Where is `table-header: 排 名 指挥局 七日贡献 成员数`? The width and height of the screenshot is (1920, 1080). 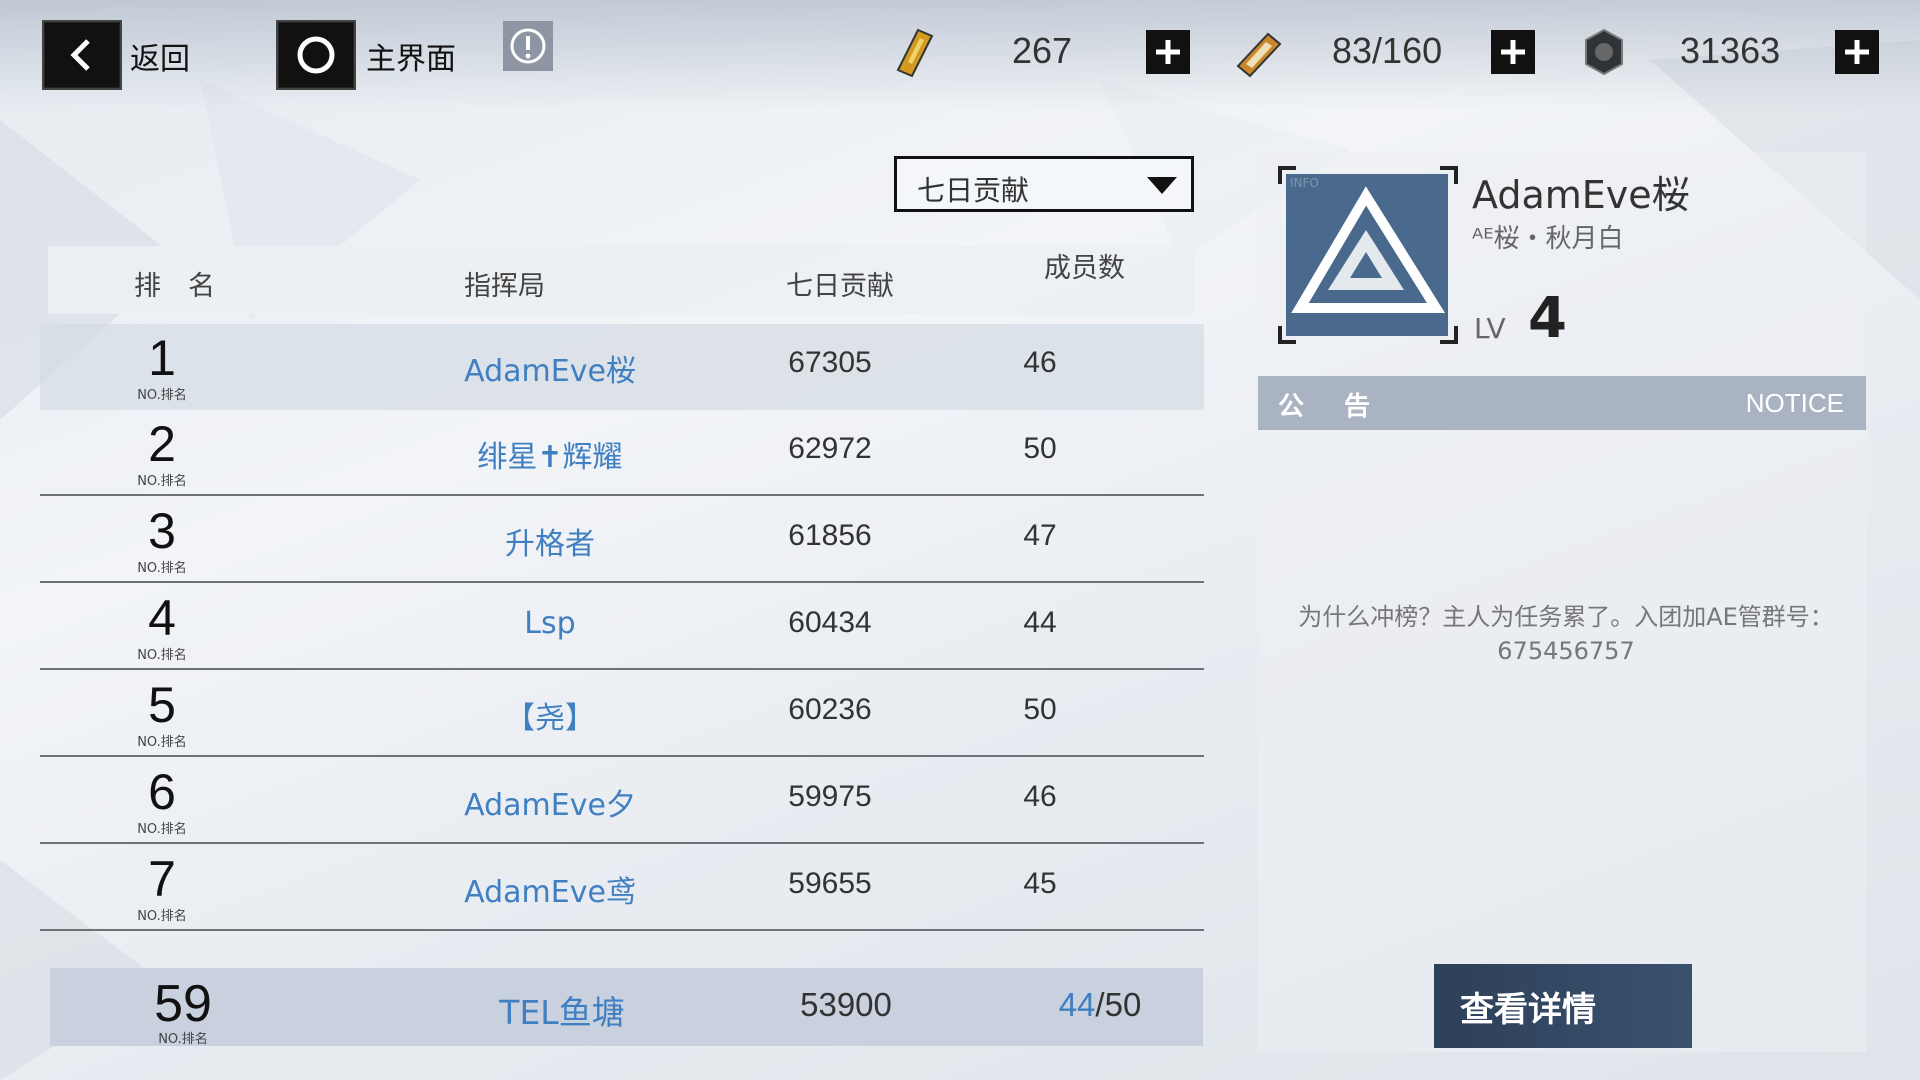
table-header: 排 名 指挥局 七日贡献 成员数 is located at coordinates (621, 280).